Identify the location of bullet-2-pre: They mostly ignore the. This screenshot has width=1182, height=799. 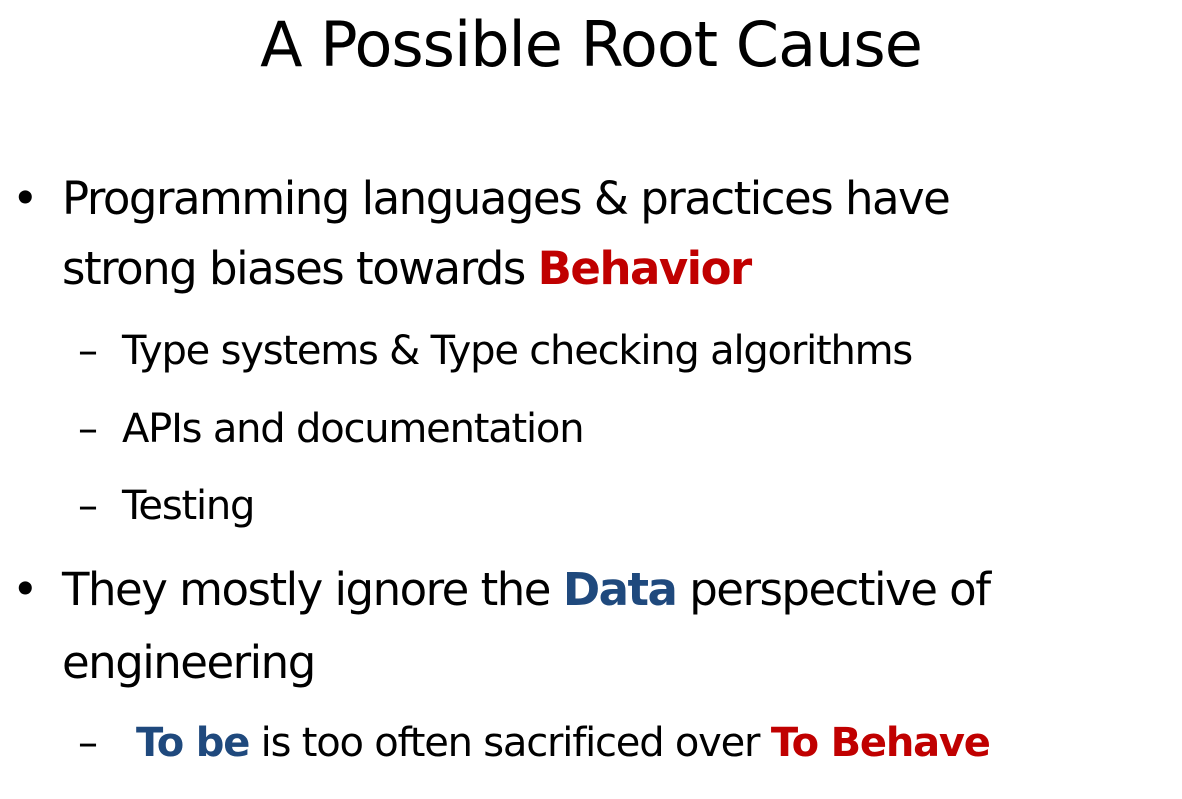
(312, 589).